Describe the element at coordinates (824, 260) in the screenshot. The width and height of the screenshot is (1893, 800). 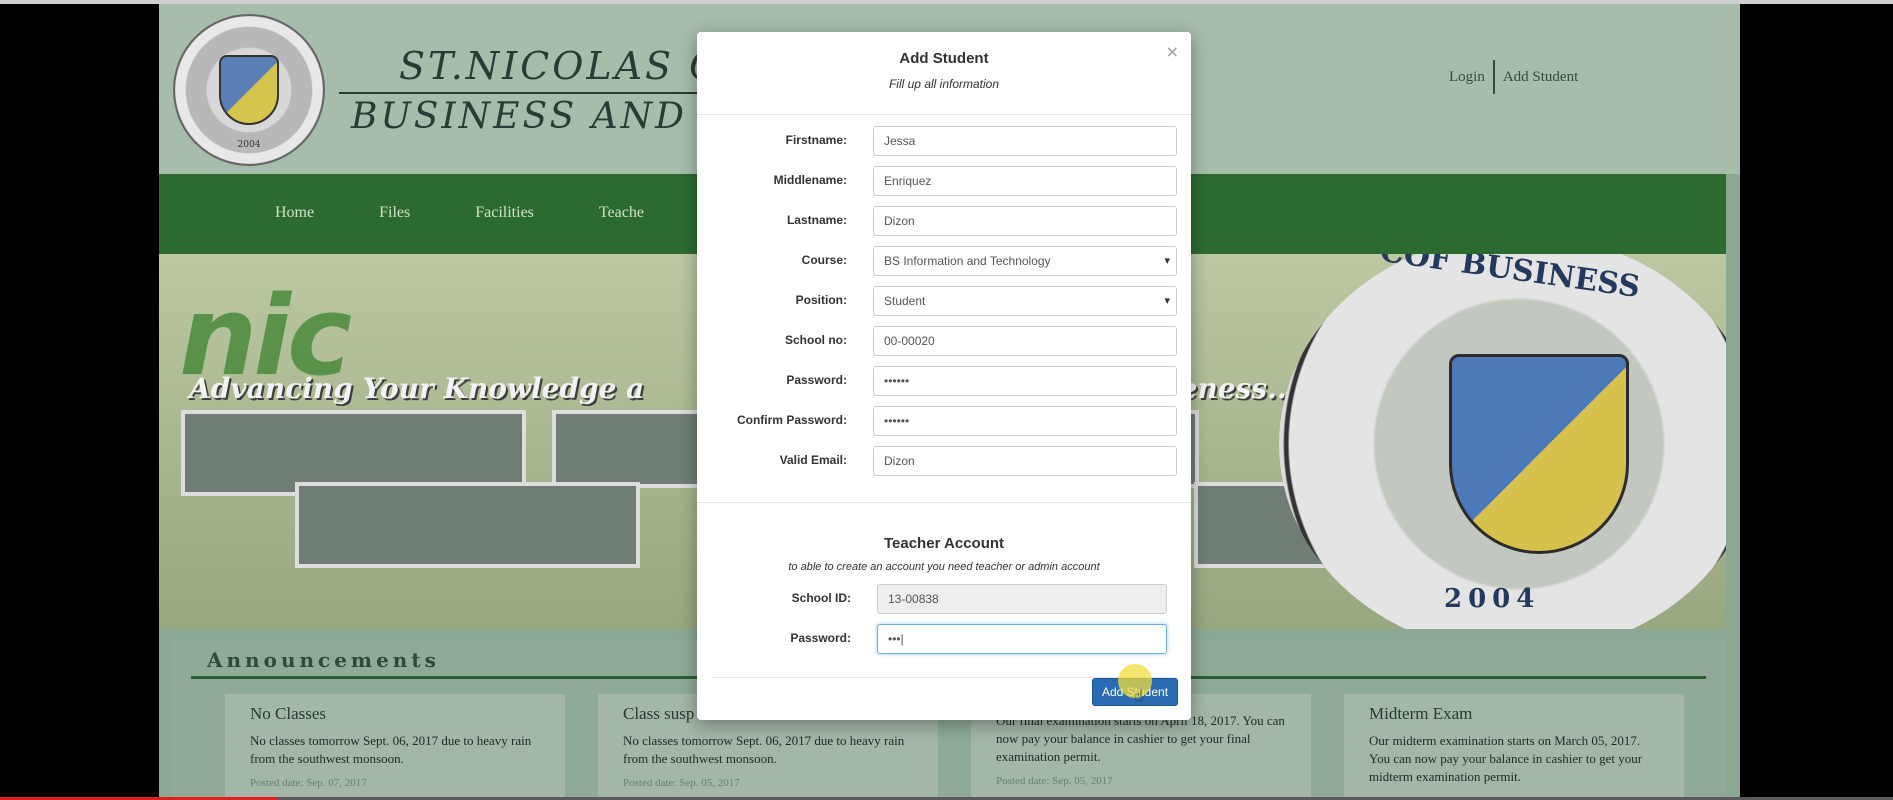
I see `course-label: Course:` at that location.